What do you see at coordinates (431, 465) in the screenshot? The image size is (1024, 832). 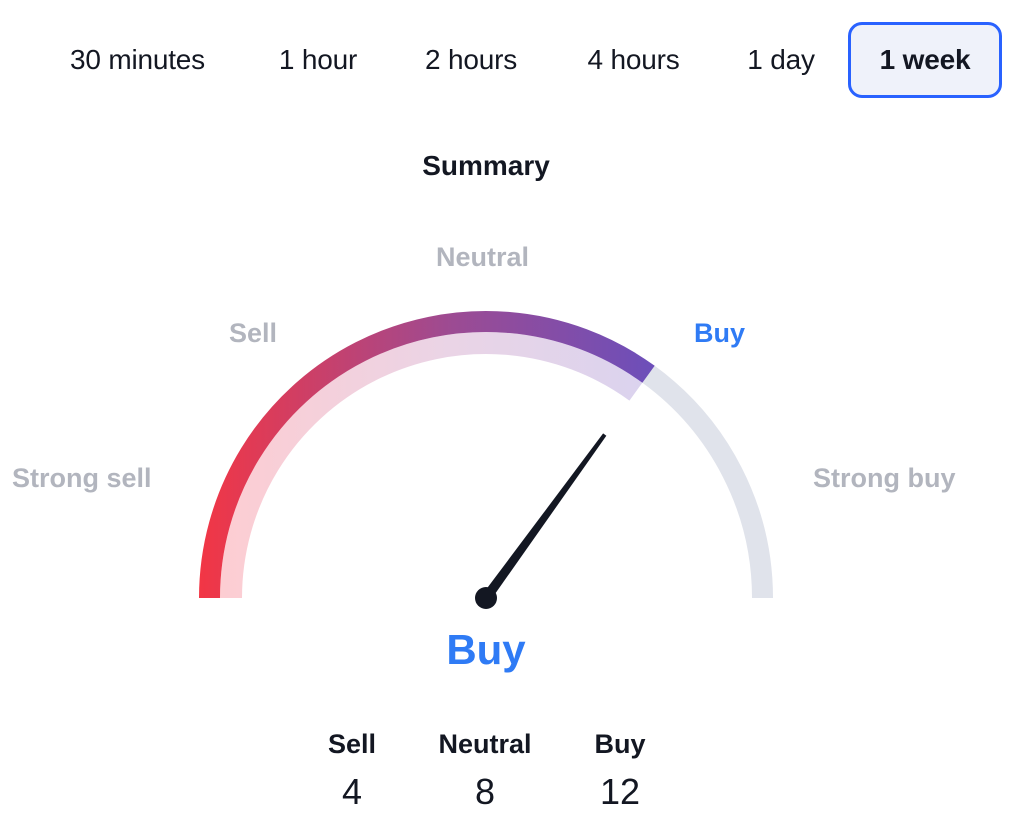 I see `gauge-fill-inner` at bounding box center [431, 465].